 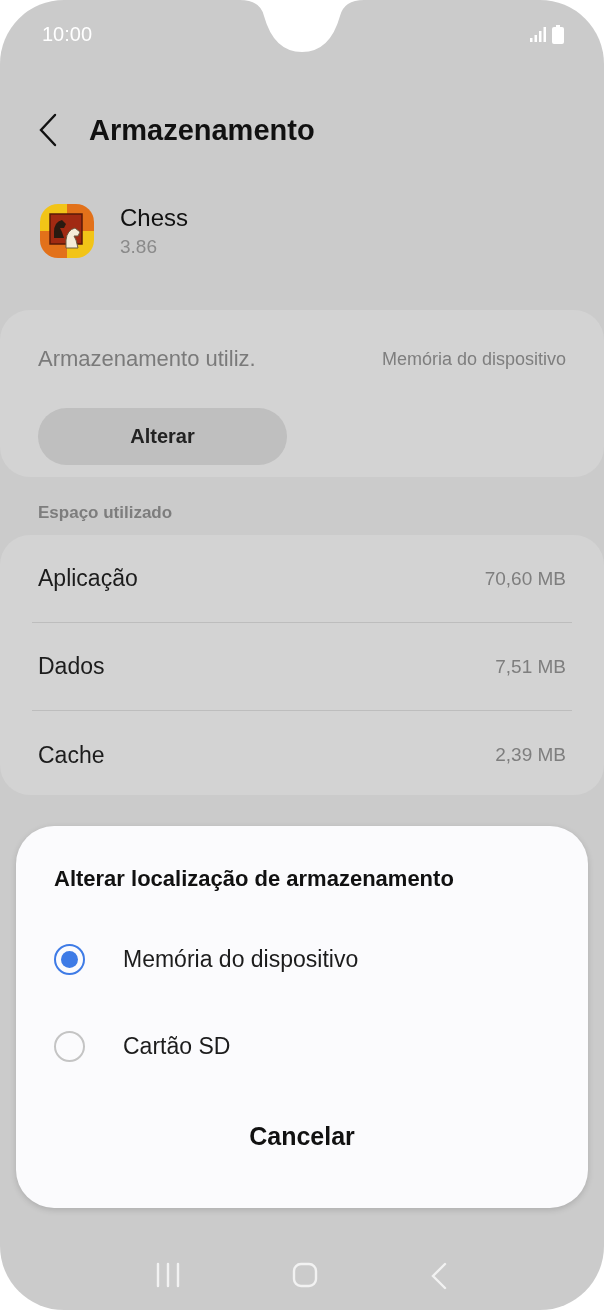 I want to click on storage-used-label: Armazenamento utiliz., so click(x=147, y=359).